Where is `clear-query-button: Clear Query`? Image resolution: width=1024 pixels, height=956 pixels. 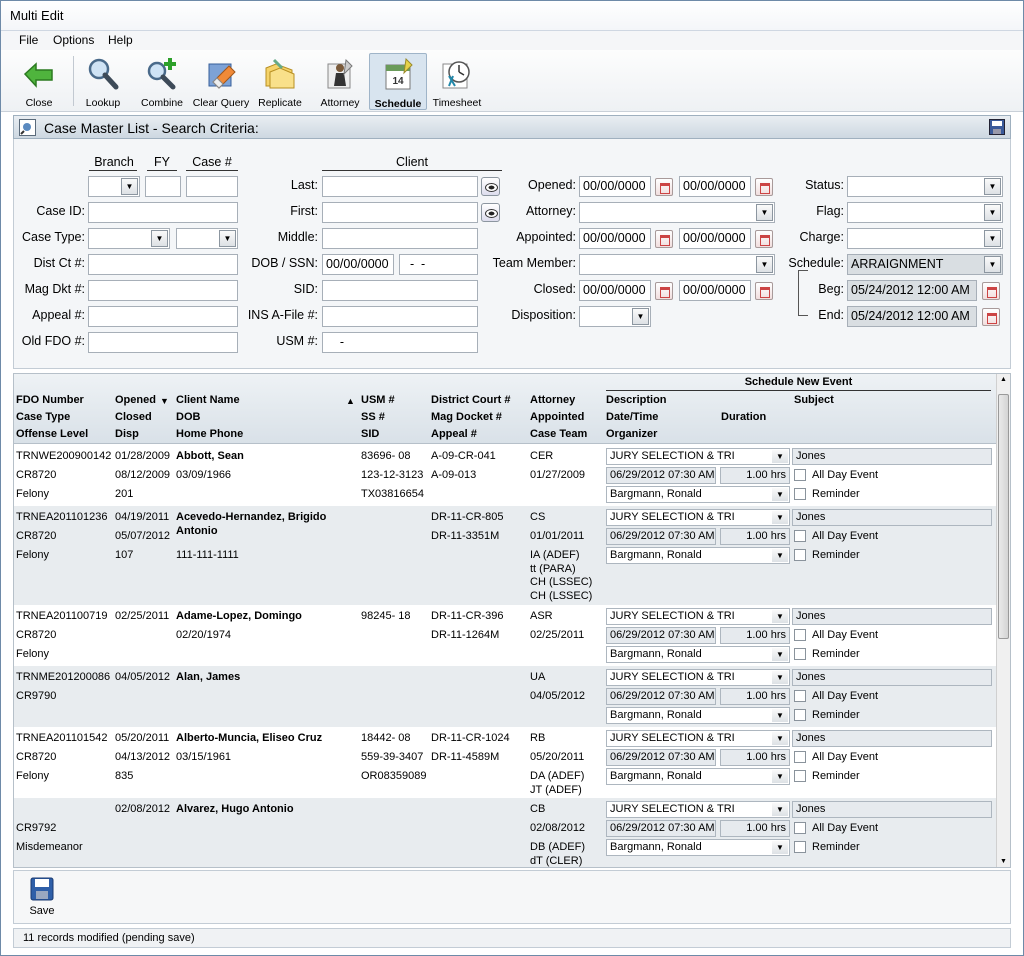
clear-query-button: Clear Query is located at coordinates (221, 81).